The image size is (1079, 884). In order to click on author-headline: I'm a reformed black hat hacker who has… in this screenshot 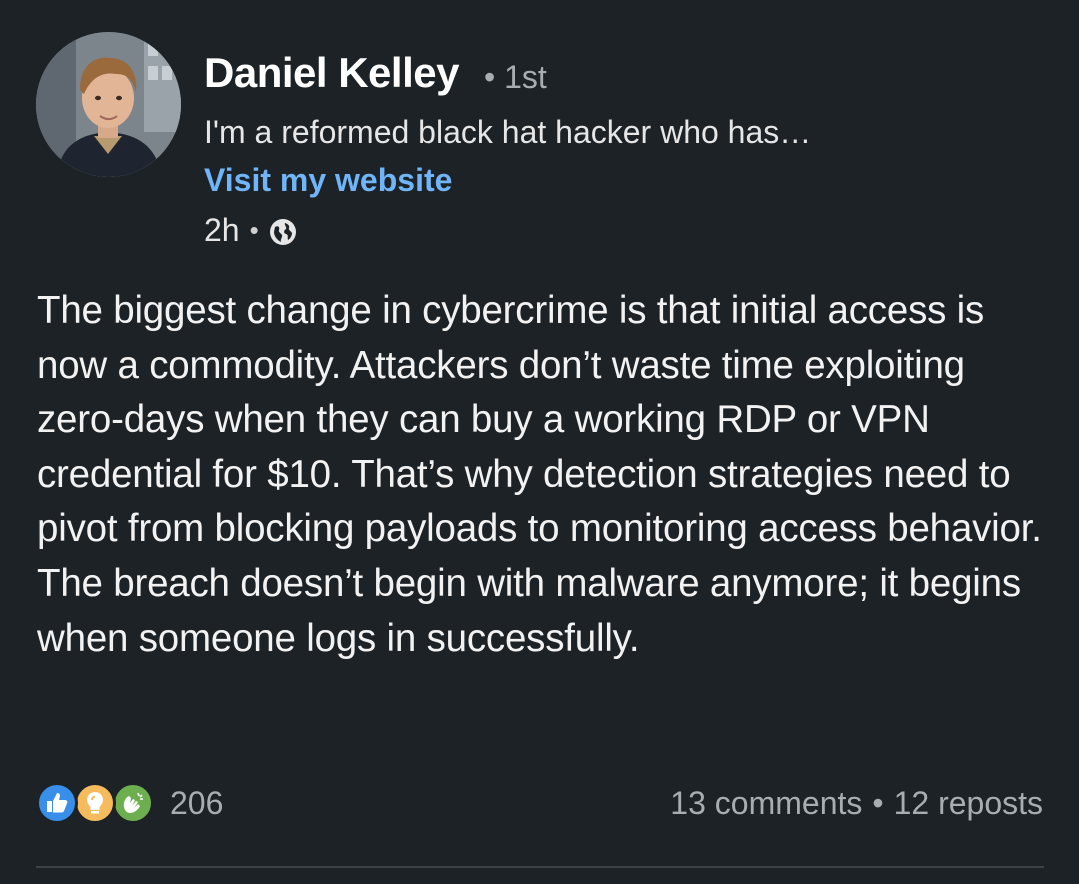, I will do `click(508, 132)`.